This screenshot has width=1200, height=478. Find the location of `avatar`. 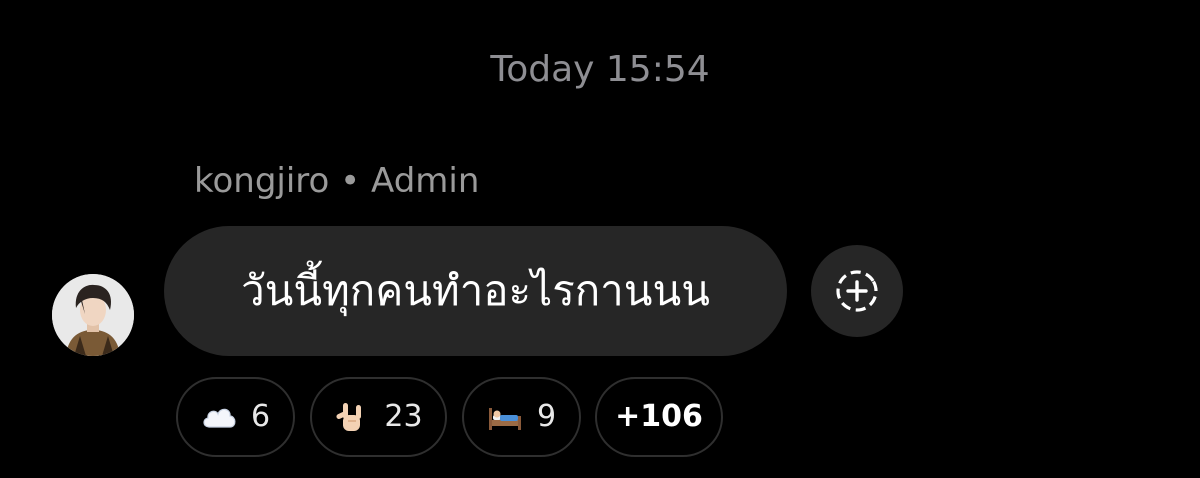

avatar is located at coordinates (93, 315).